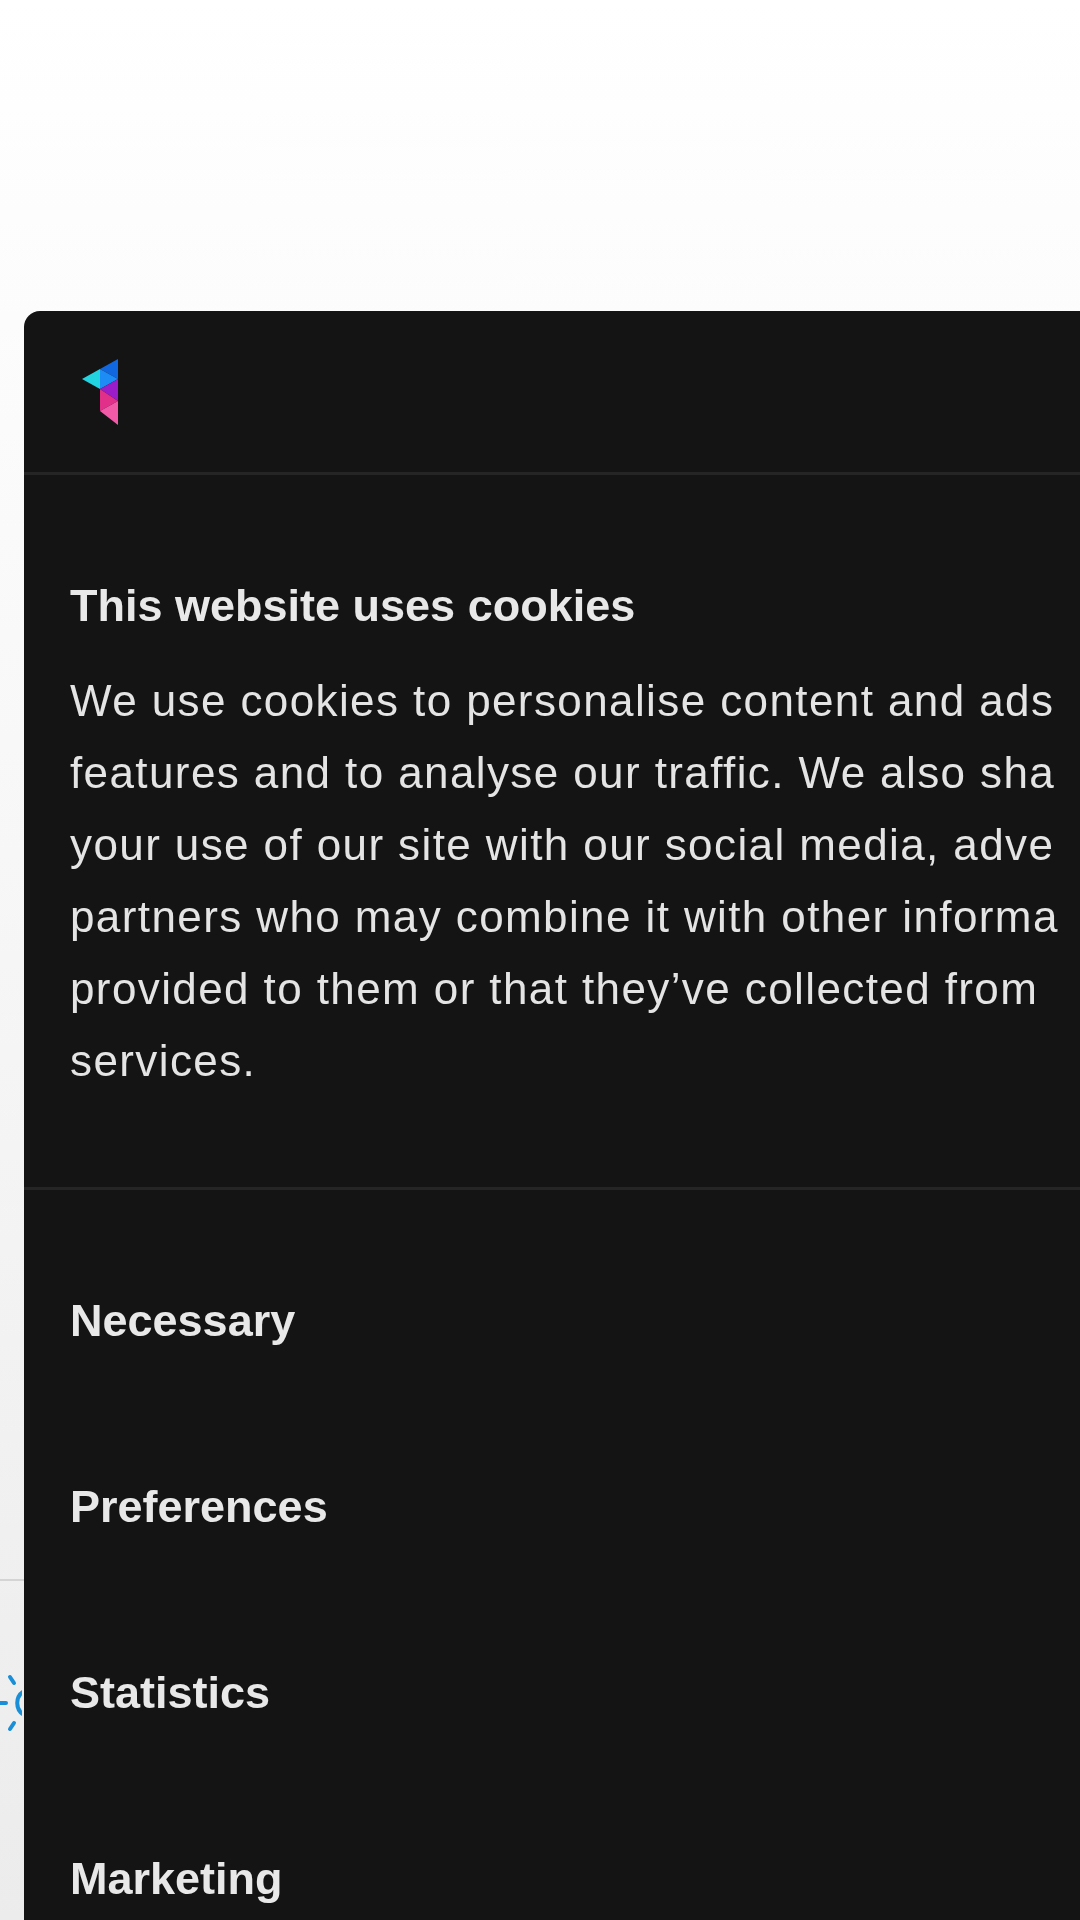 This screenshot has width=1080, height=1920. Describe the element at coordinates (575, 1879) in the screenshot. I see `category-label: Marketing` at that location.